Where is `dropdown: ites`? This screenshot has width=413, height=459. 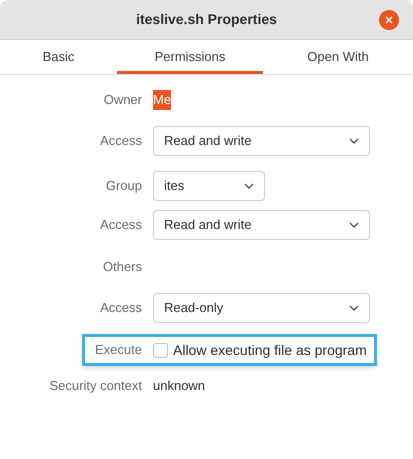
dropdown: ites is located at coordinates (209, 186).